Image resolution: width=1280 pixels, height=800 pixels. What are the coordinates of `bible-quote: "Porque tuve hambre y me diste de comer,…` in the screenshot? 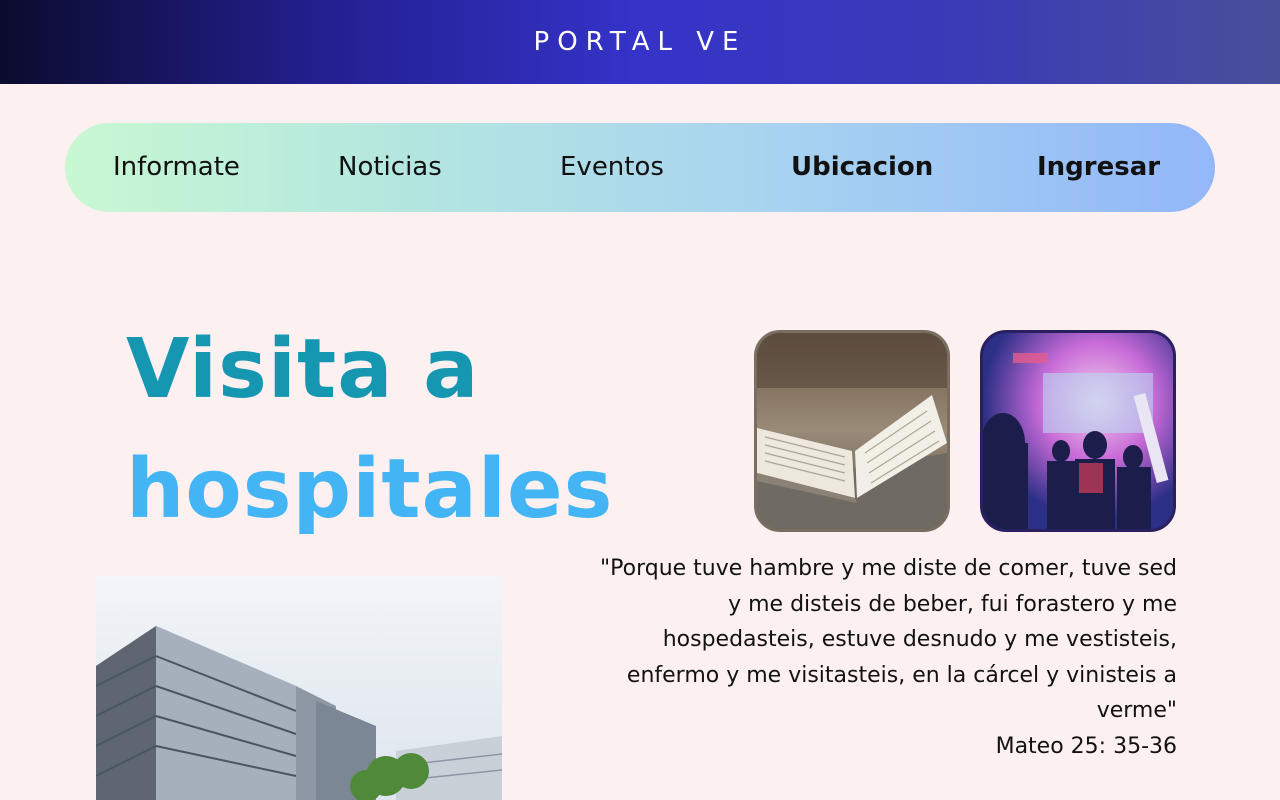 It's located at (888, 657).